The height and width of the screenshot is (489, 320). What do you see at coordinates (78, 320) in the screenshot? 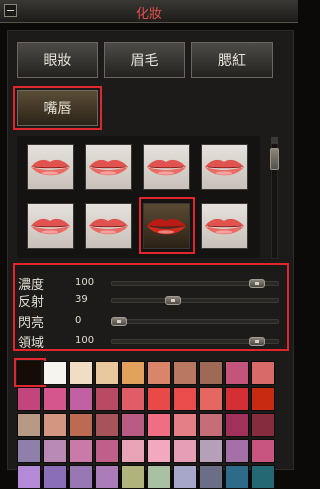
I see `slider-value-3: 0` at bounding box center [78, 320].